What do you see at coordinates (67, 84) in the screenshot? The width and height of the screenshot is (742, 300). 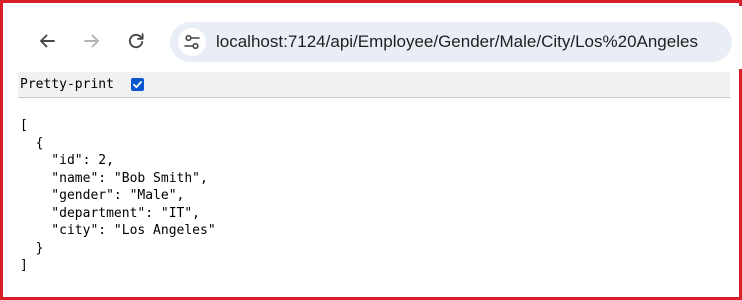 I see `pretty-print-label: Pretty-print` at bounding box center [67, 84].